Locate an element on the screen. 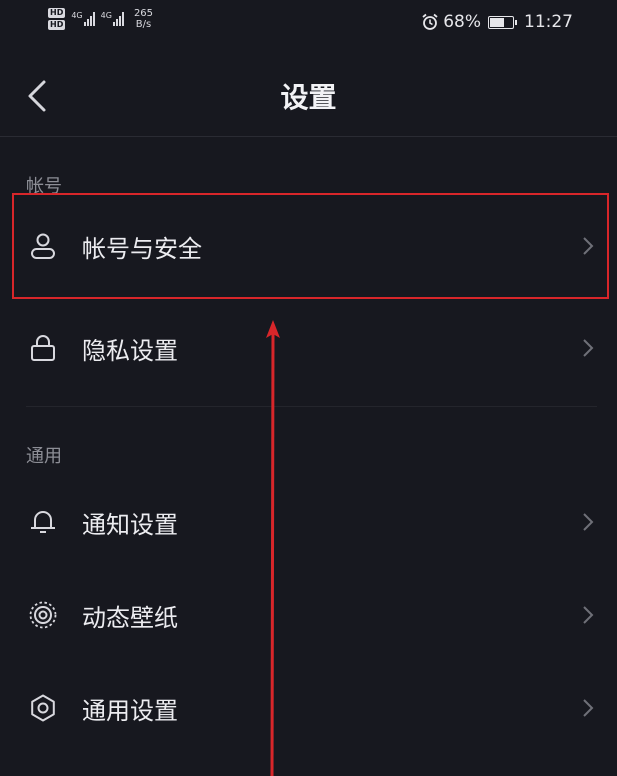 The height and width of the screenshot is (776, 617). menu-item-label: 通知设置 is located at coordinates (130, 525).